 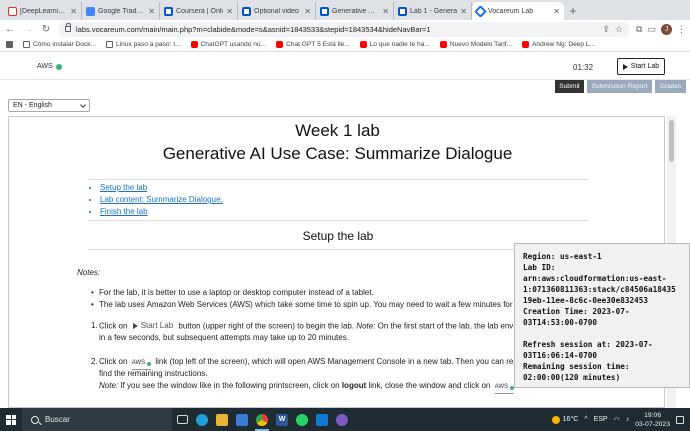 What do you see at coordinates (588, 344) in the screenshot?
I see `refresh-time: Refresh session at: 2023-07-` at bounding box center [588, 344].